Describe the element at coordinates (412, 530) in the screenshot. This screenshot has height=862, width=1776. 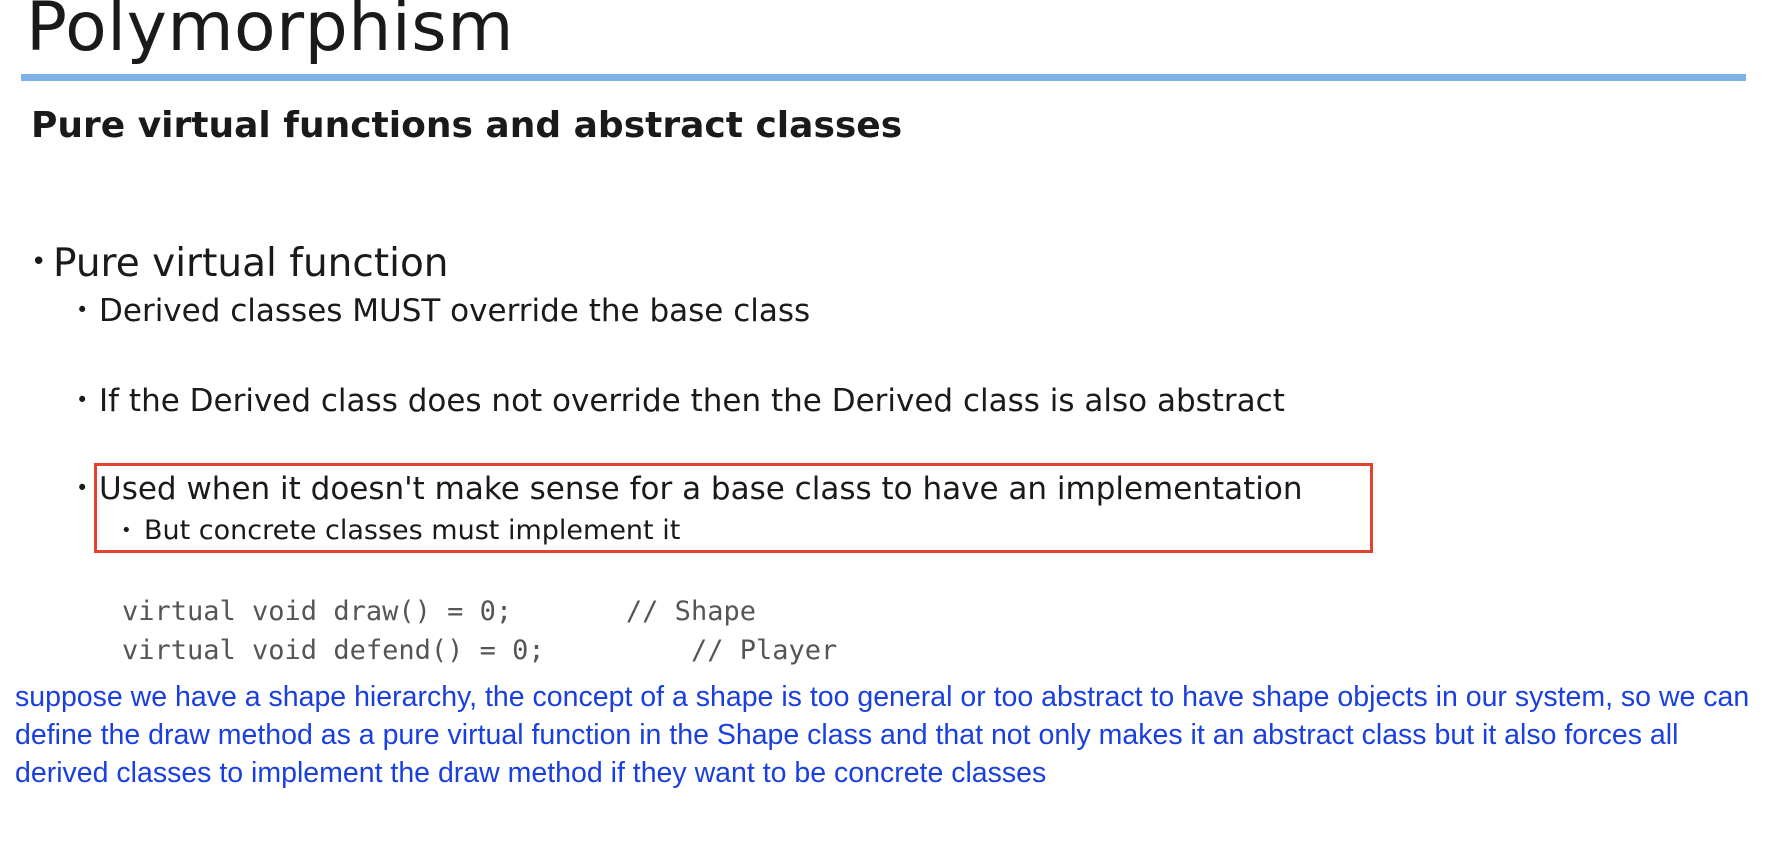
I see `bullet-text: But concrete classes must implement it` at that location.